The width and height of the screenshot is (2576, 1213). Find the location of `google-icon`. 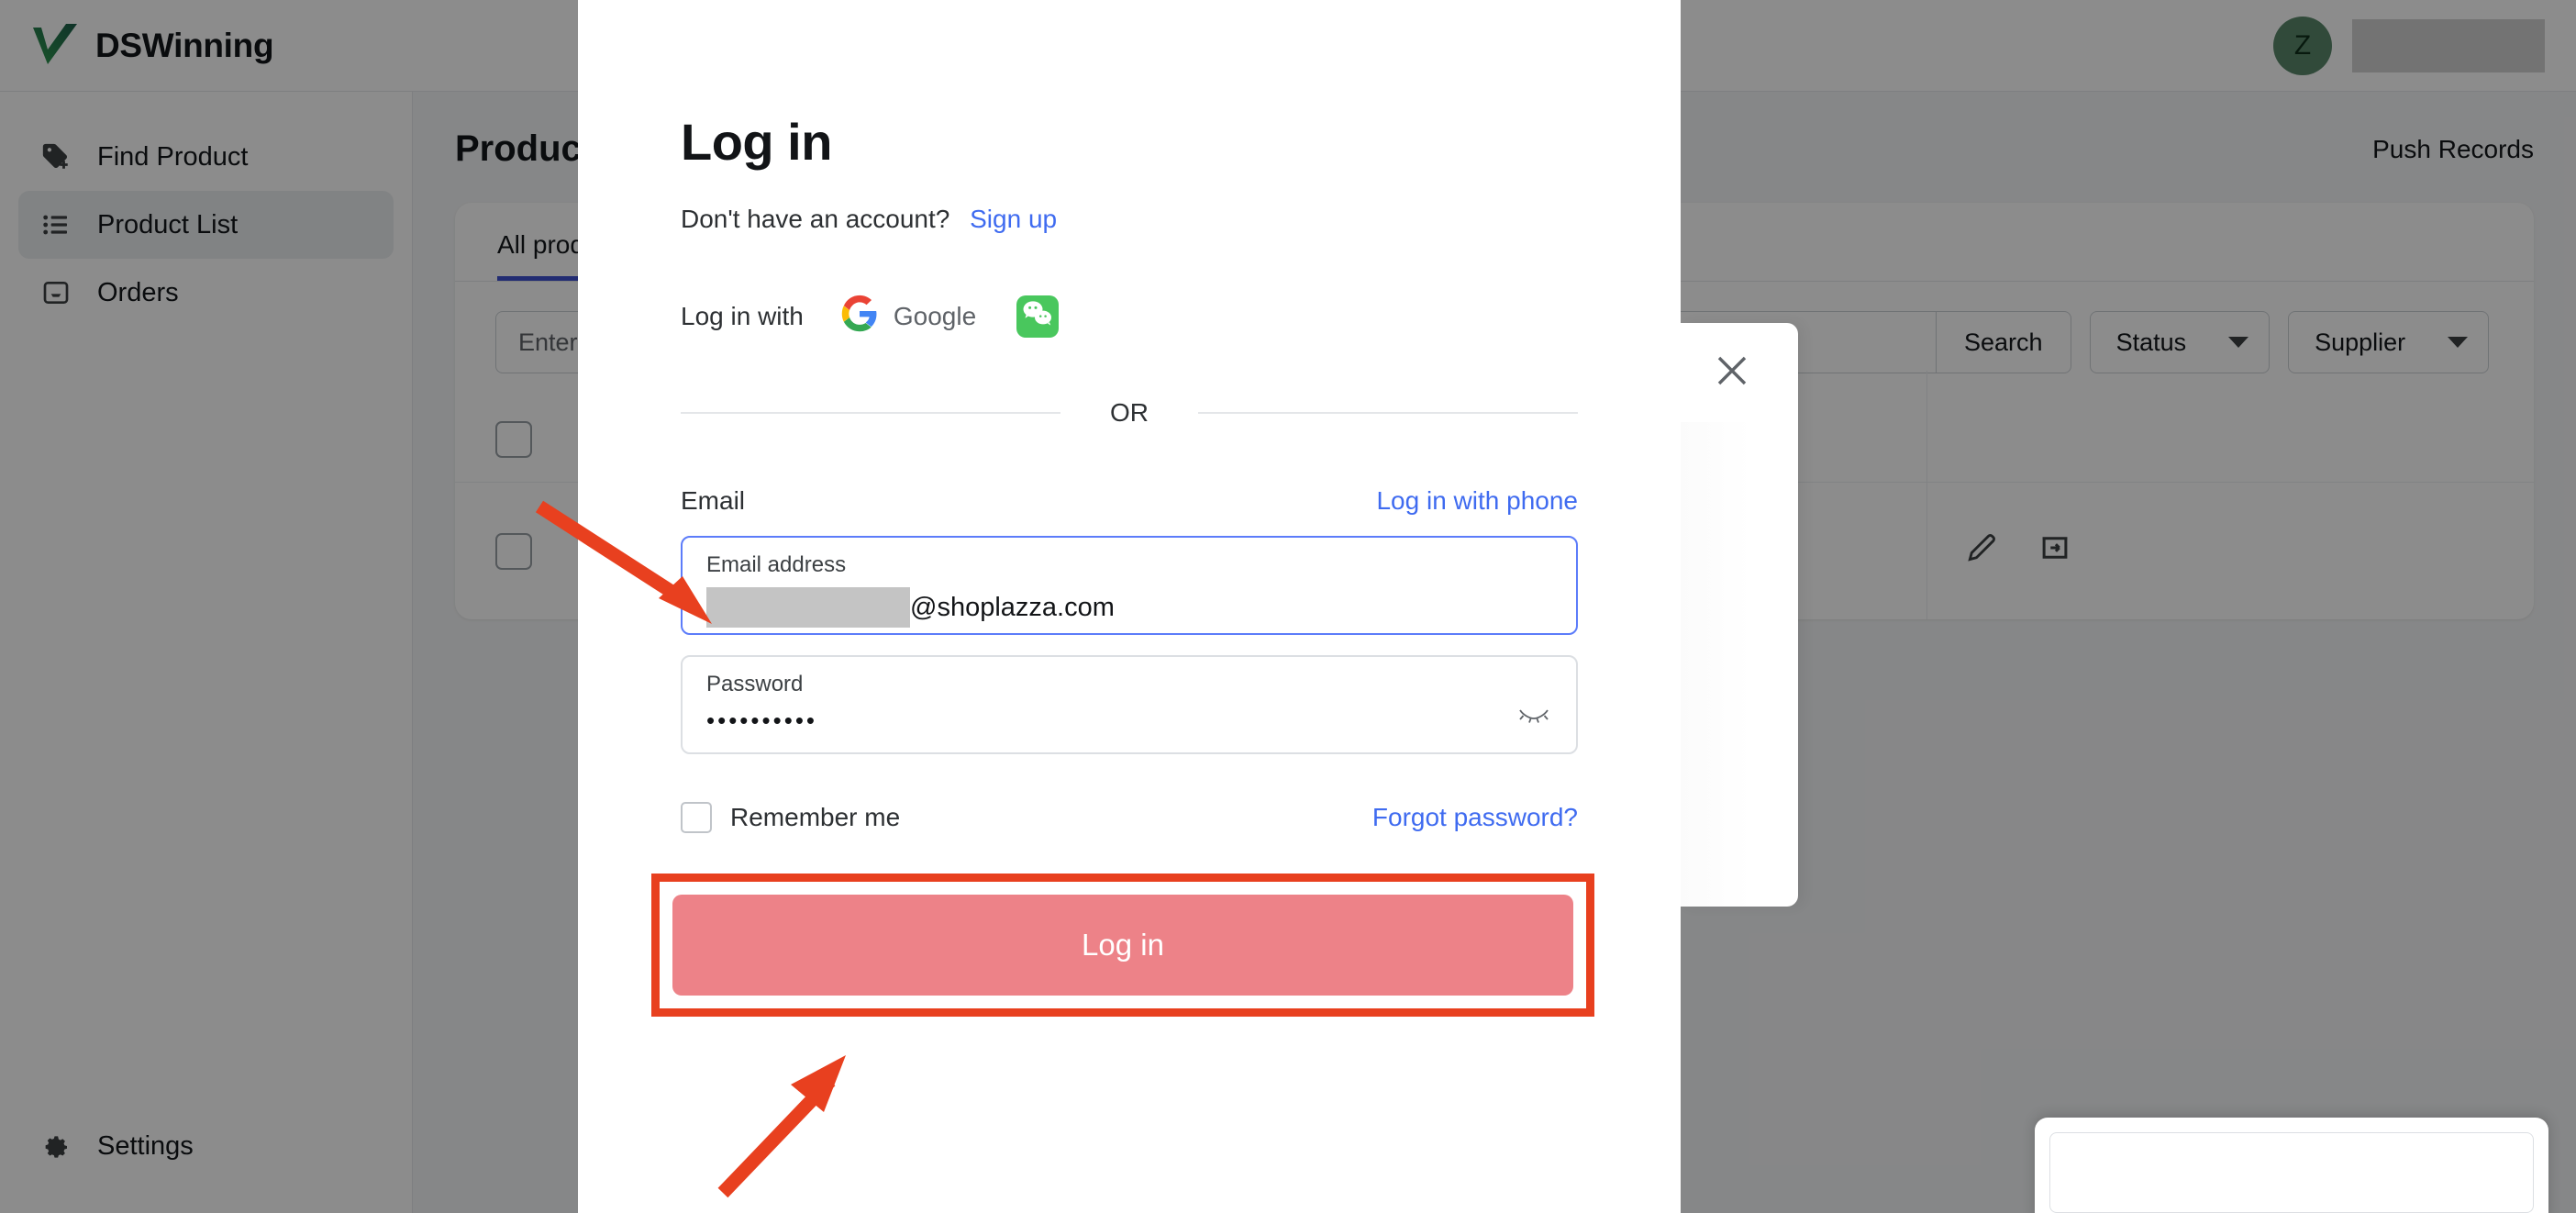

google-icon is located at coordinates (859, 317).